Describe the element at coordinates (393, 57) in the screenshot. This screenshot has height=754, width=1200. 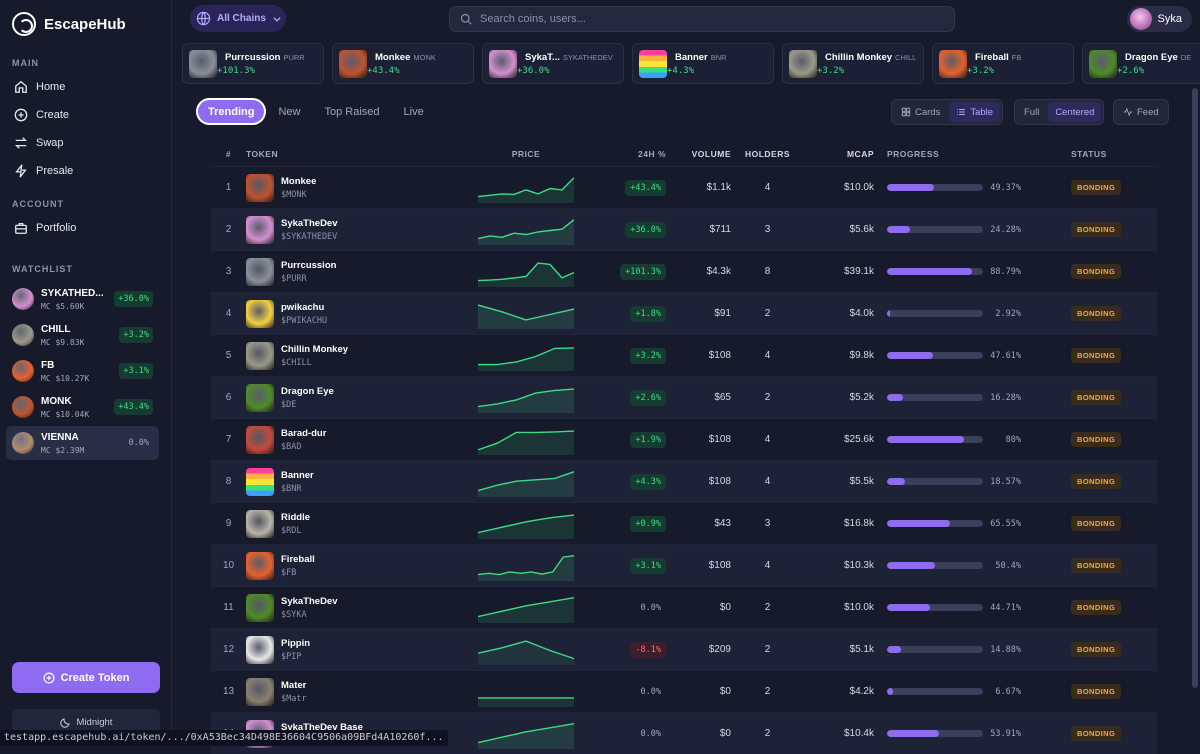
I see `ticker-token-name: Monkee` at that location.